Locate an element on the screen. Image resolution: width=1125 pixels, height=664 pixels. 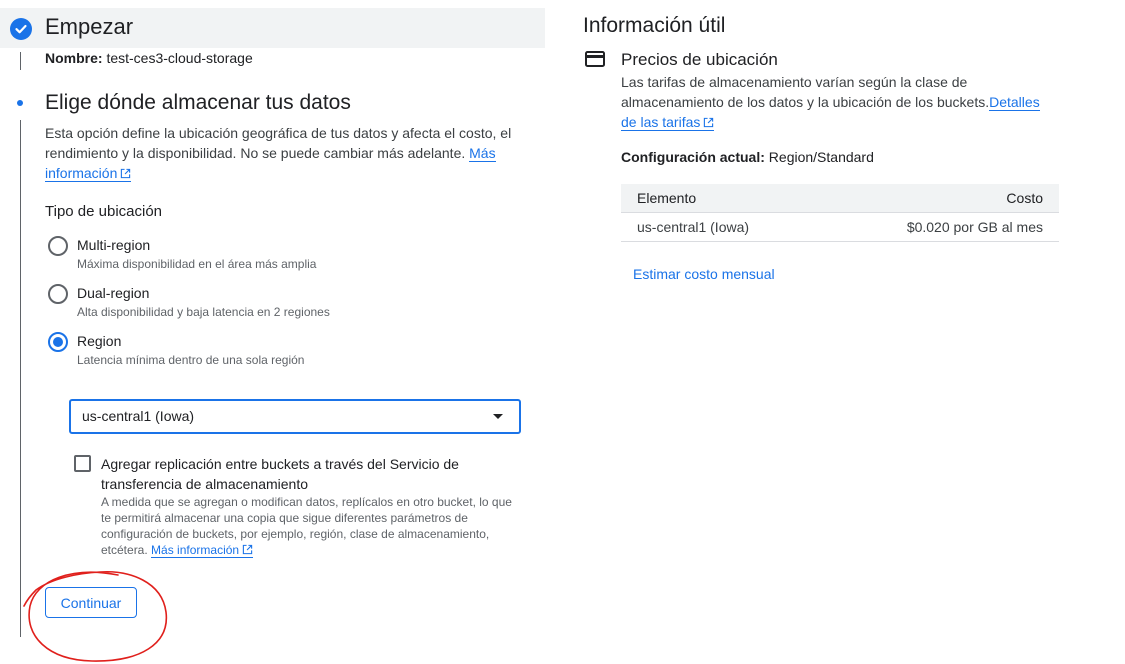
name-value: test-ces3-cloud-storage is located at coordinates (179, 58).